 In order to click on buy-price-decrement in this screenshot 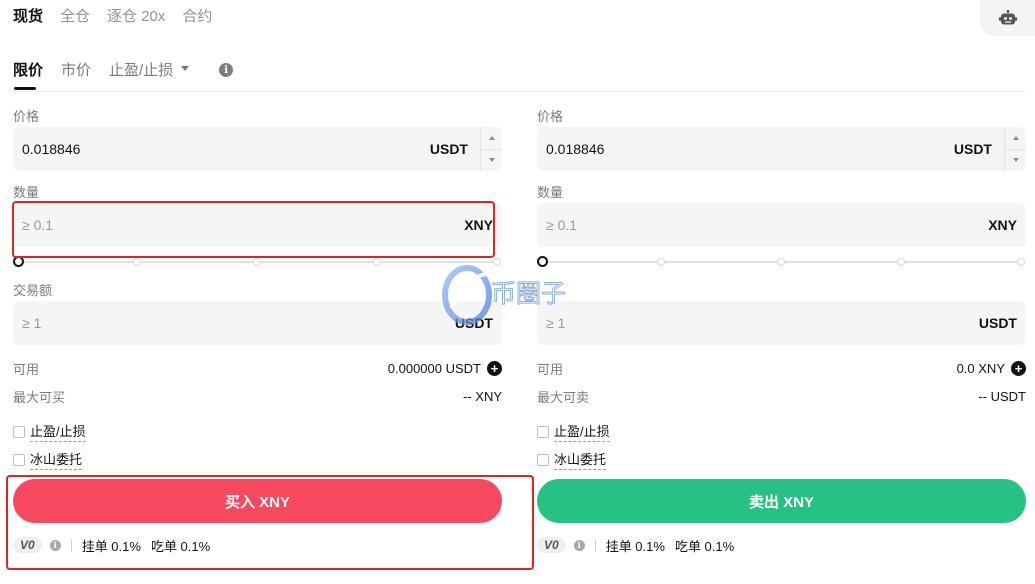, I will do `click(491, 161)`.